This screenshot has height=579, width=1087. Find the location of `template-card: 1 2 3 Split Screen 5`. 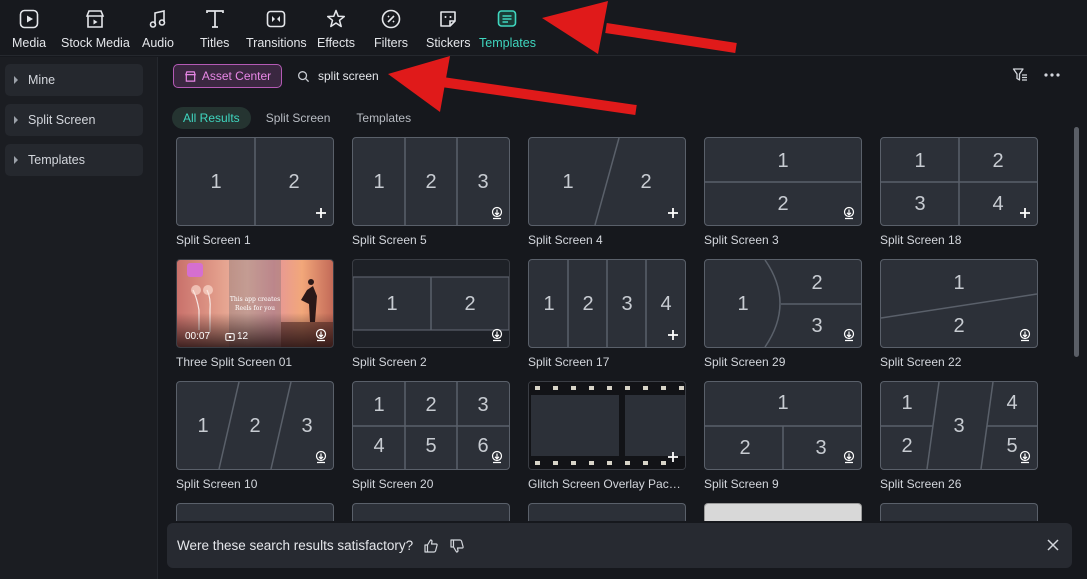

template-card: 1 2 3 Split Screen 5 is located at coordinates (431, 192).